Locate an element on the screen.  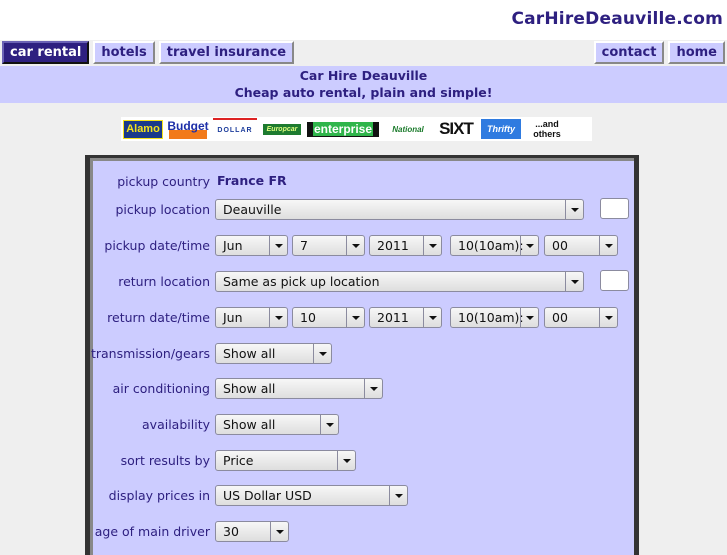
availability-select: Show all is located at coordinates (277, 424).